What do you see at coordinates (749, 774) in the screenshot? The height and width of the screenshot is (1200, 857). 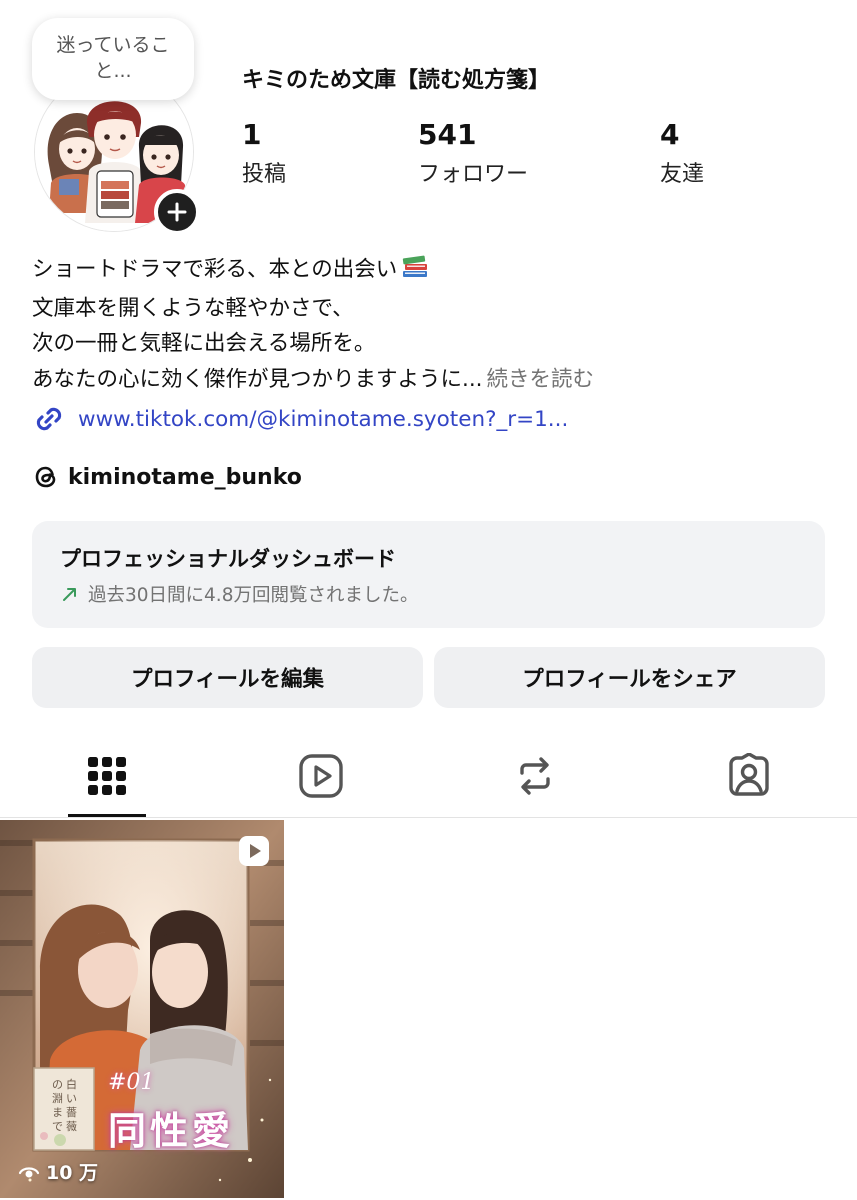 I see `tagged-icon` at bounding box center [749, 774].